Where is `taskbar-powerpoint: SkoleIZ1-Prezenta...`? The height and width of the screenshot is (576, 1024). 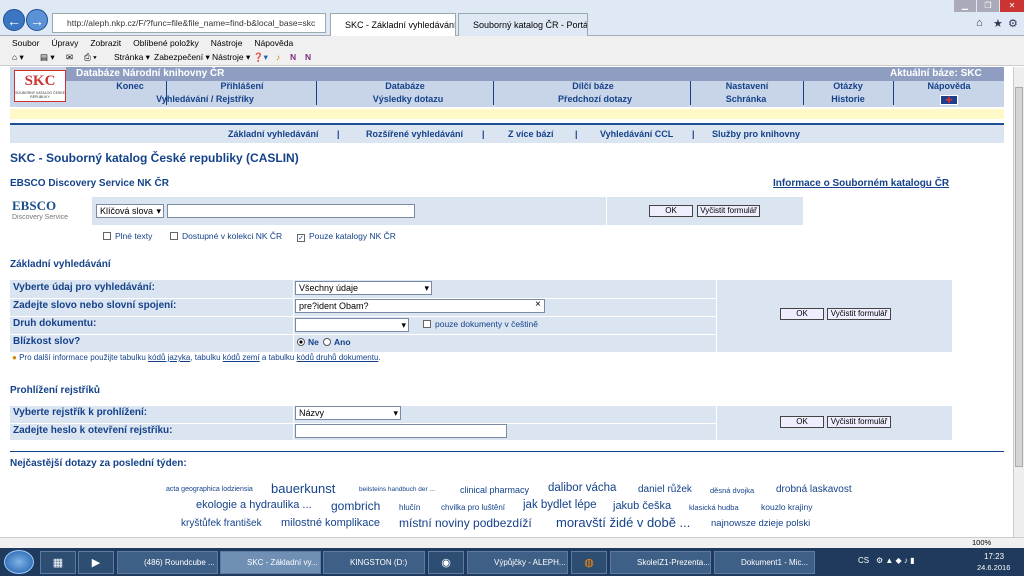 taskbar-powerpoint: SkoleIZ1-Prezenta... is located at coordinates (660, 562).